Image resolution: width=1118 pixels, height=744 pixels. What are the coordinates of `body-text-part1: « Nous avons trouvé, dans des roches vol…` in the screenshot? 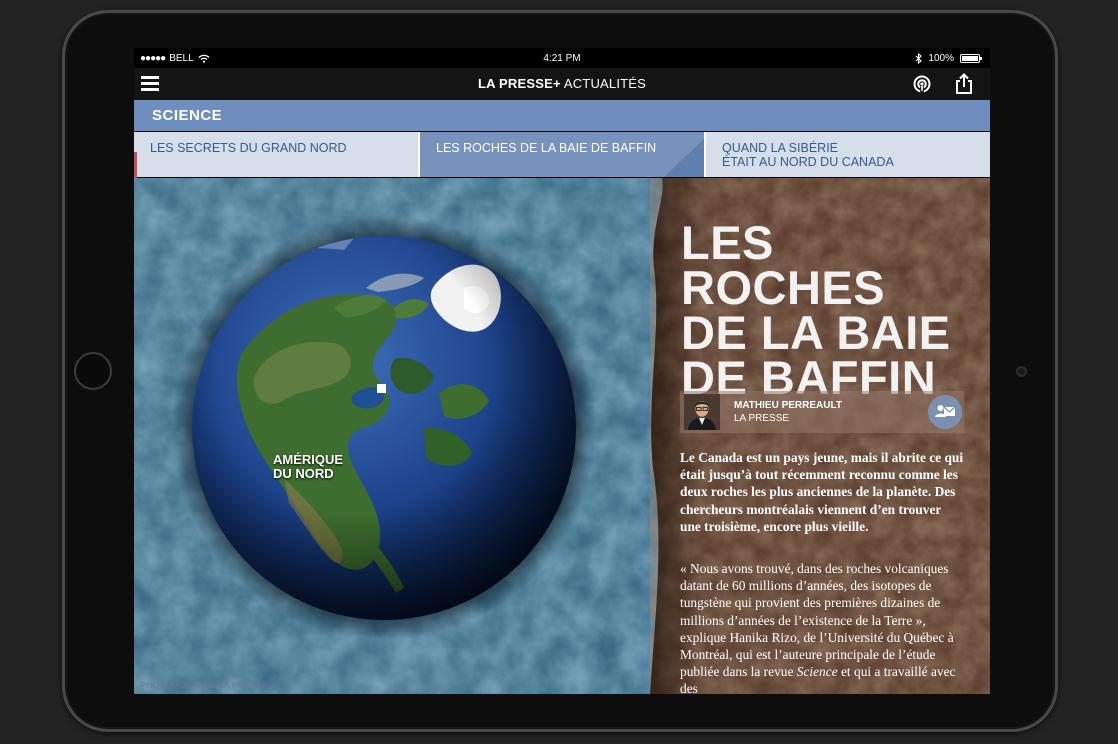 It's located at (817, 620).